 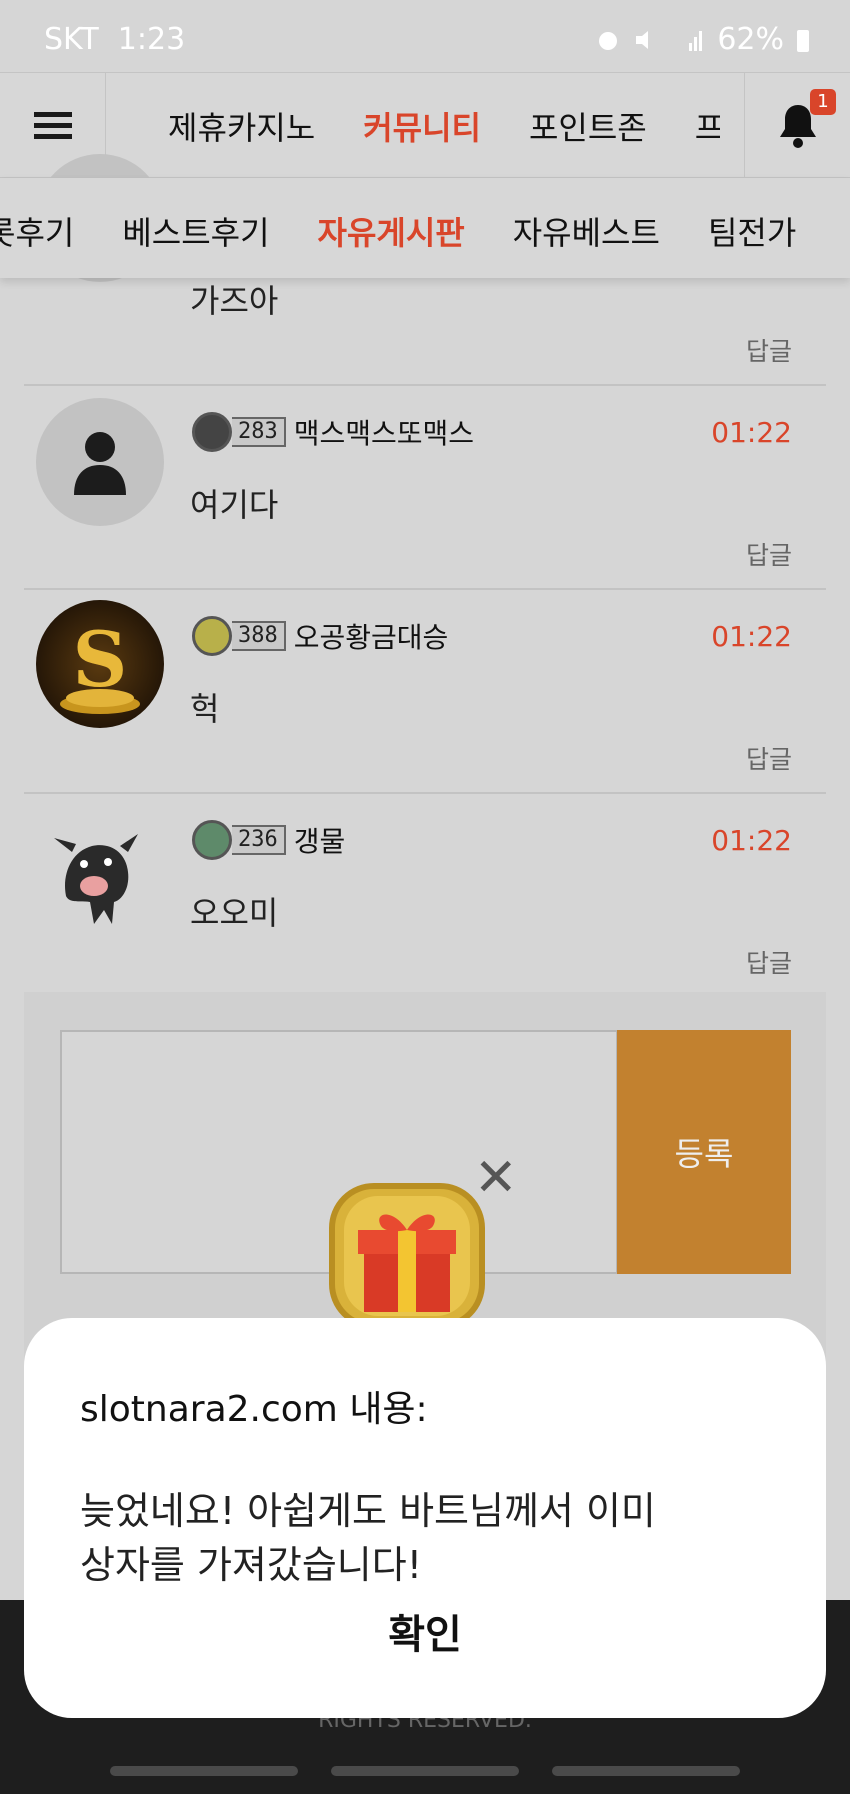 What do you see at coordinates (320, 840) in the screenshot?
I see `comment-nickname: 갱물` at bounding box center [320, 840].